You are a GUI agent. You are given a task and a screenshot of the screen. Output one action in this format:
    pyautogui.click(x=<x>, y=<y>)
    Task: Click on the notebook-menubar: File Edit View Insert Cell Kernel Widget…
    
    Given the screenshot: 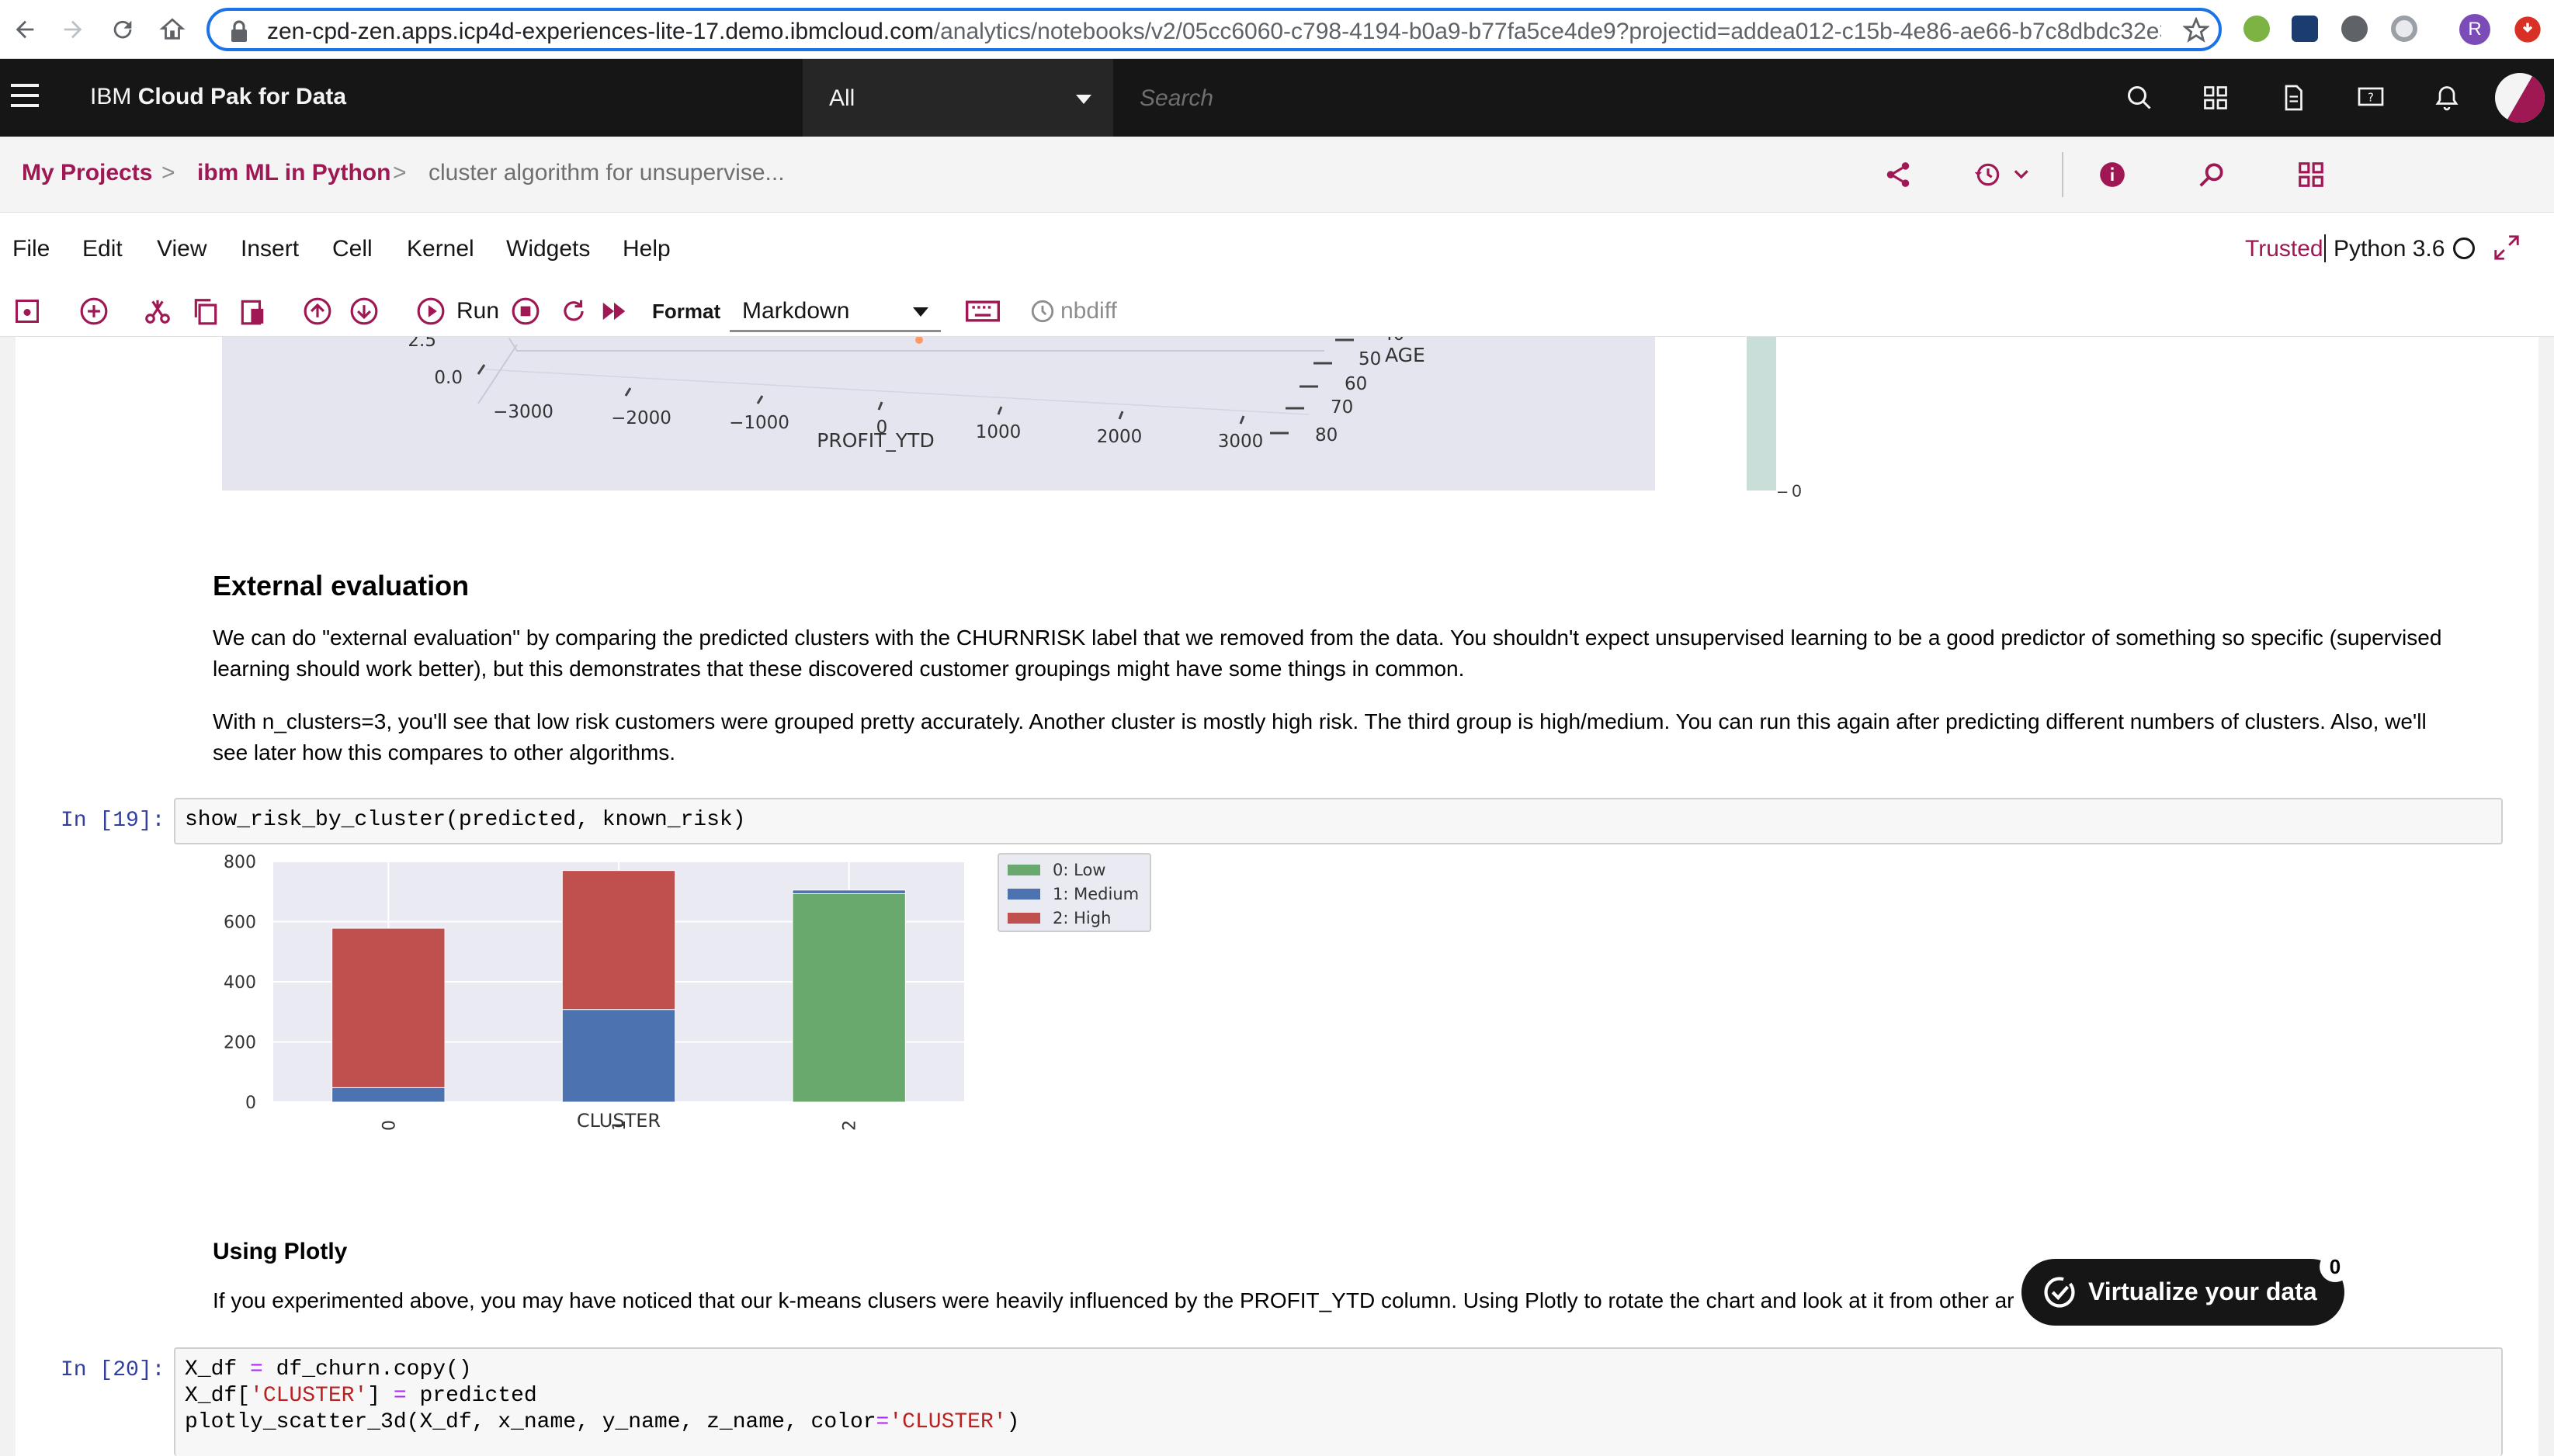 What is the action you would take?
    pyautogui.click(x=1277, y=250)
    